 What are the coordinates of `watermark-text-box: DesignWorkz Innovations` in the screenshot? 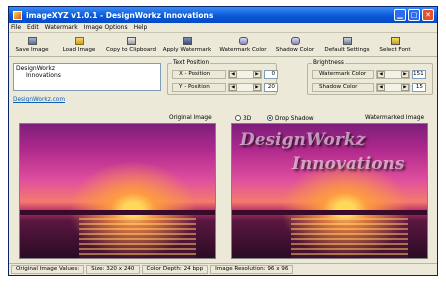 It's located at (87, 77).